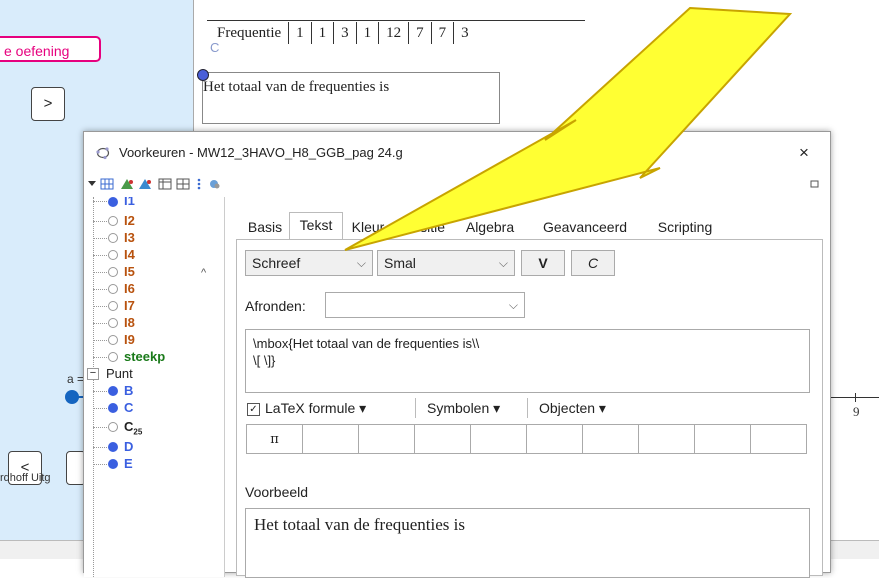 This screenshot has width=879, height=578. What do you see at coordinates (103, 153) in the screenshot?
I see `geogebra-icon` at bounding box center [103, 153].